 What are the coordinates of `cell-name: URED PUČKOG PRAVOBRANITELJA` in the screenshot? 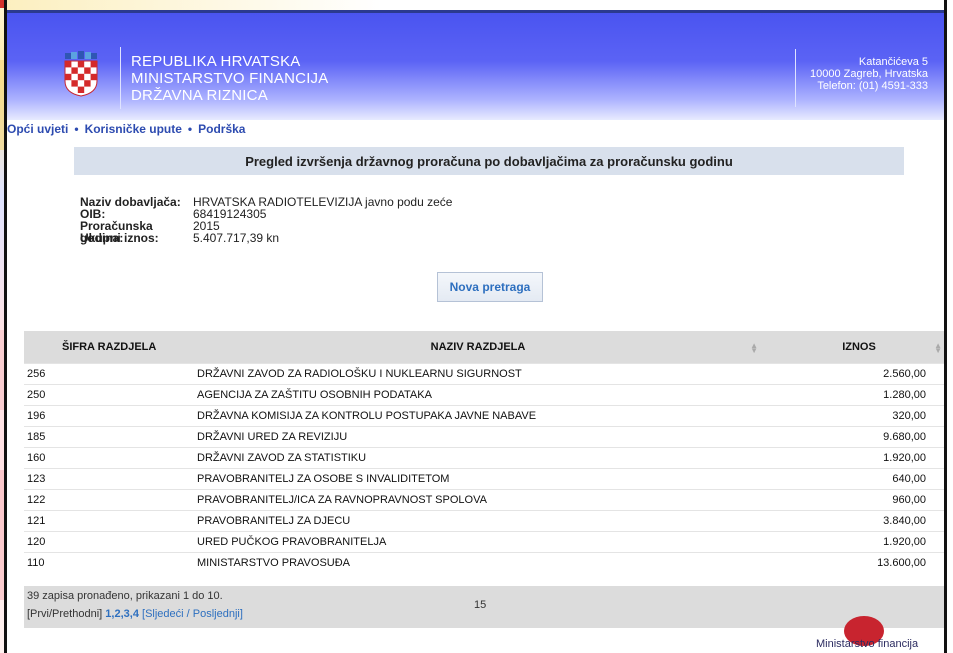 It's located at (478, 541).